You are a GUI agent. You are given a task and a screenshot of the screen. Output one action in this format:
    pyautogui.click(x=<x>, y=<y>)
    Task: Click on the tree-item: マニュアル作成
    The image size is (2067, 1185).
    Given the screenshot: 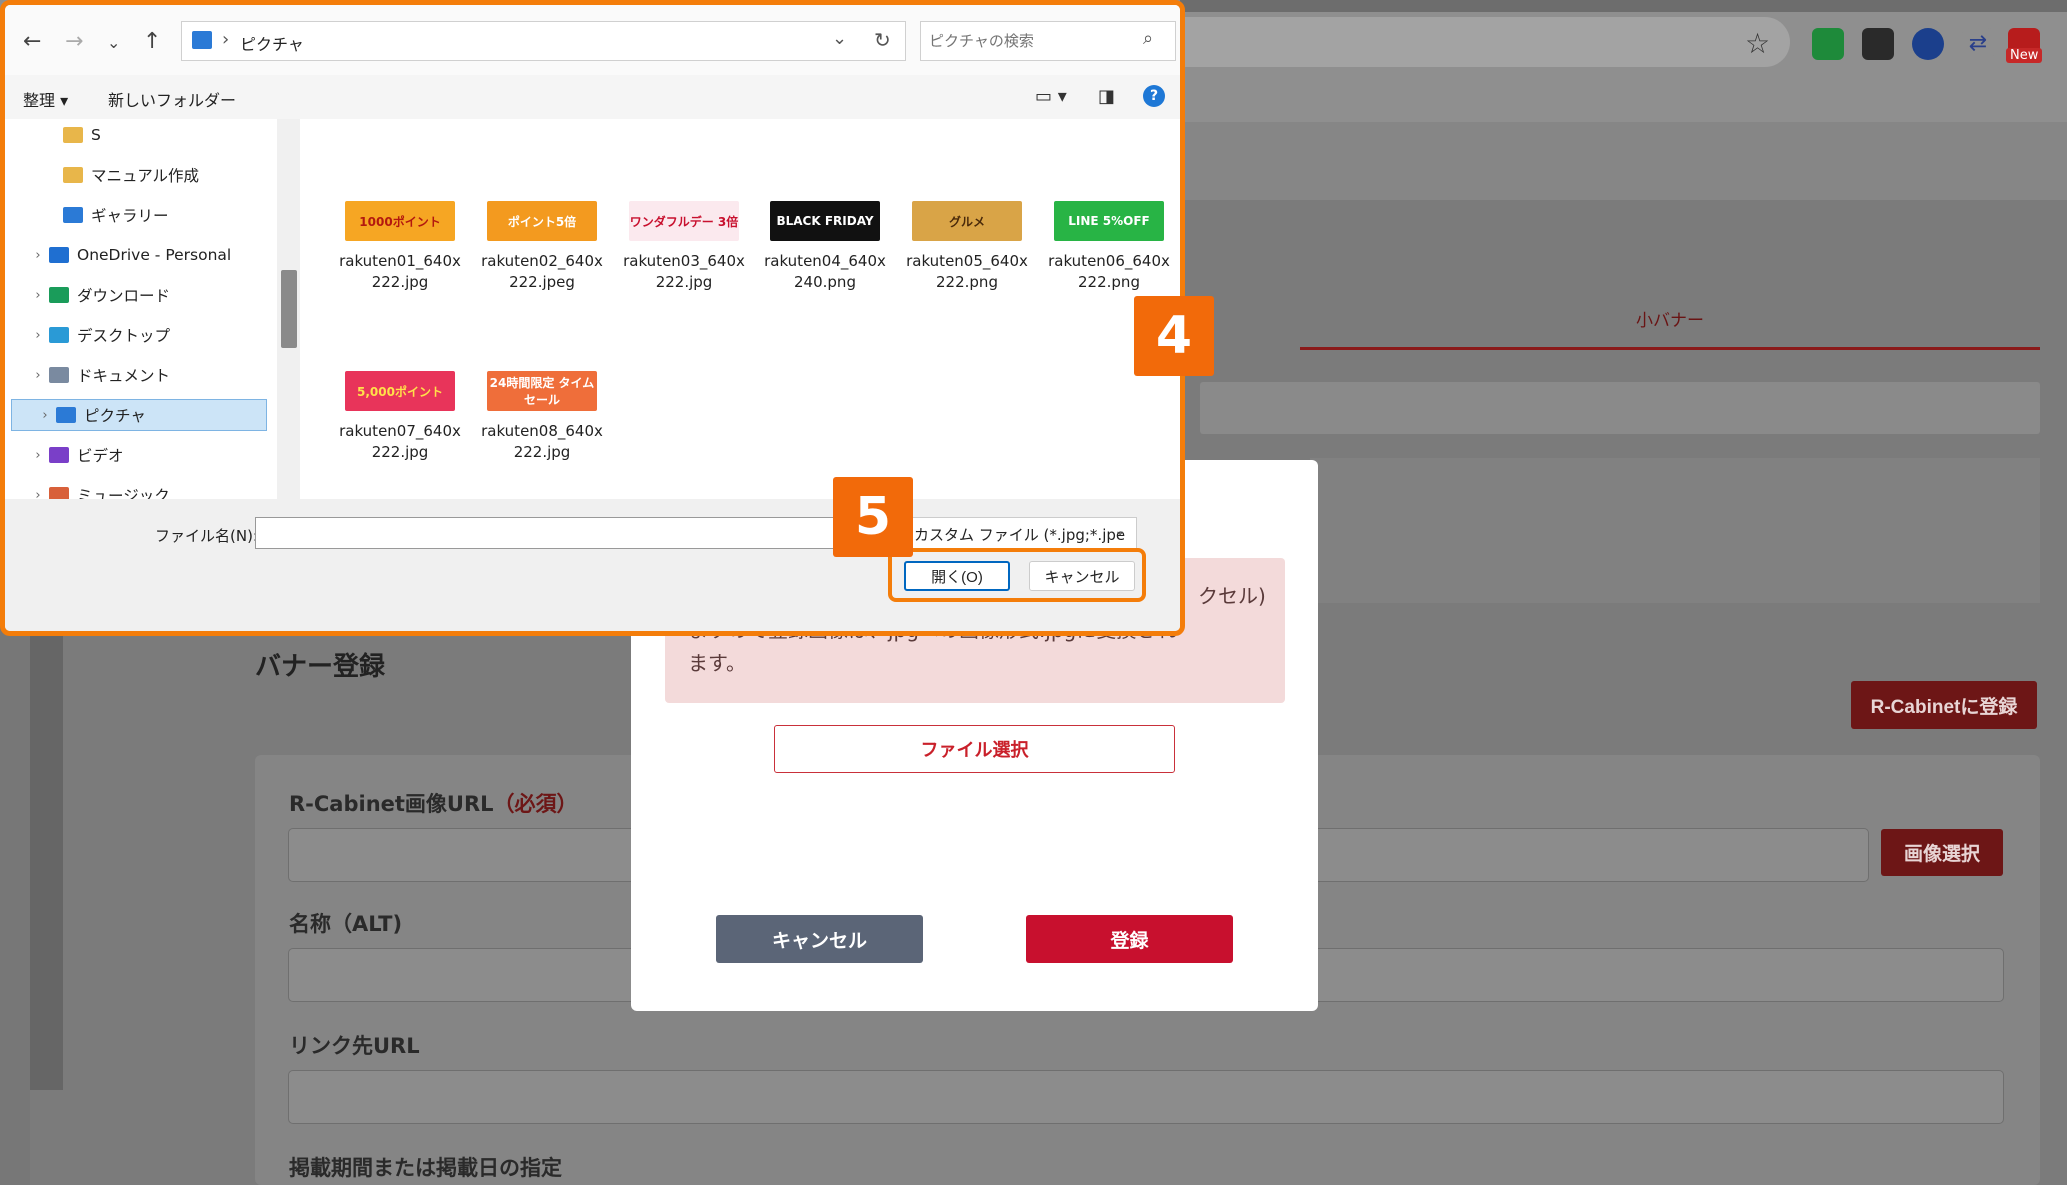 What is the action you would take?
    pyautogui.click(x=140, y=175)
    